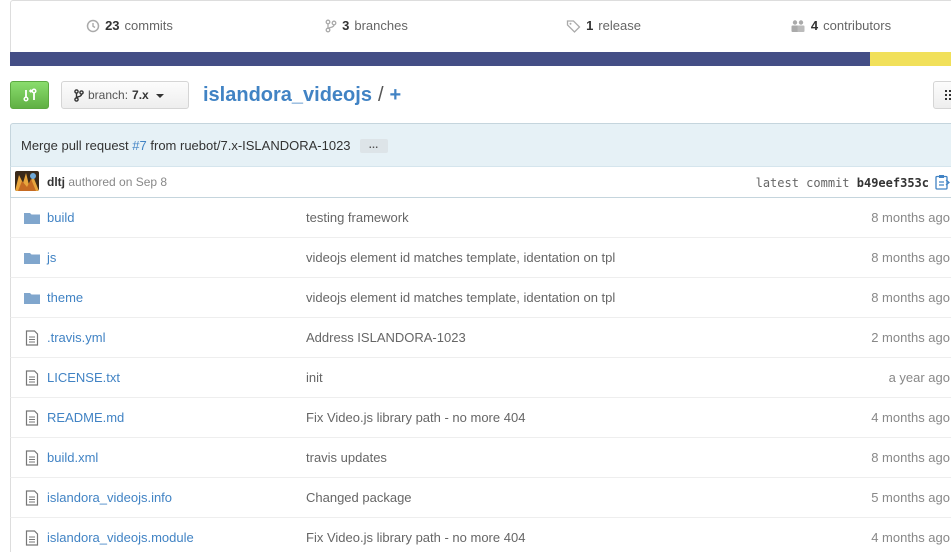  I want to click on compare-icon, so click(29, 95).